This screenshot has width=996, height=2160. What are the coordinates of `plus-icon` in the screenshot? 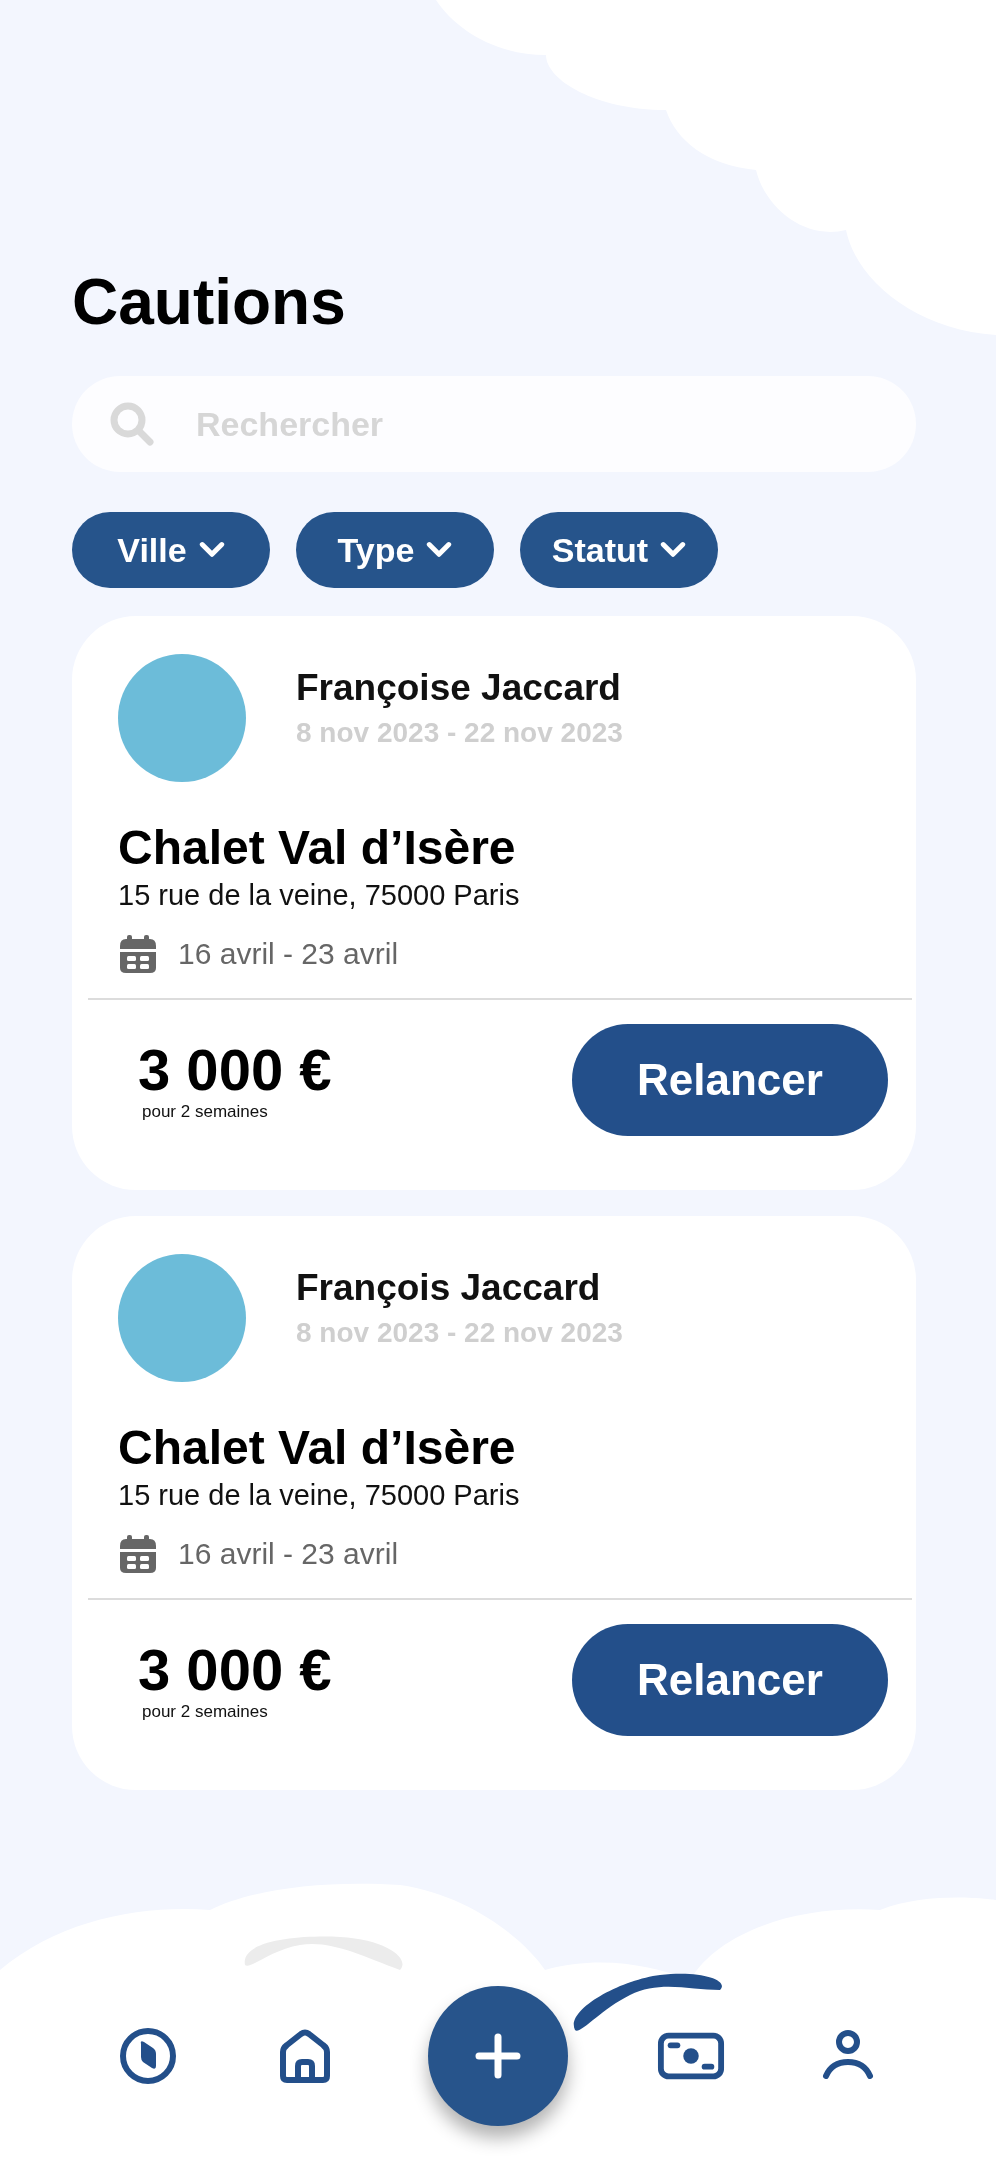 It's located at (498, 2056).